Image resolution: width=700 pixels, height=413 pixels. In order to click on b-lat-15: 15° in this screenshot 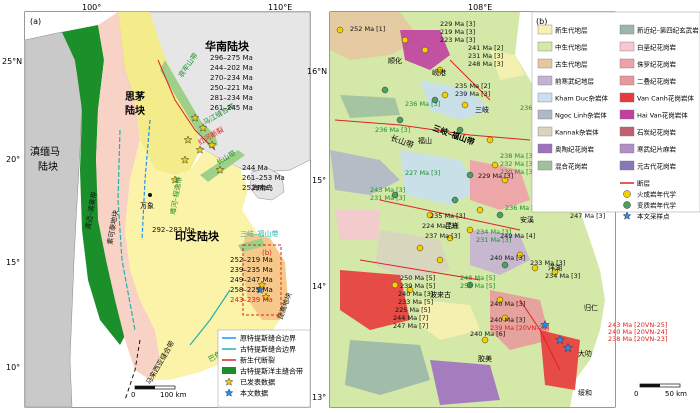, I will do `click(319, 180)`.